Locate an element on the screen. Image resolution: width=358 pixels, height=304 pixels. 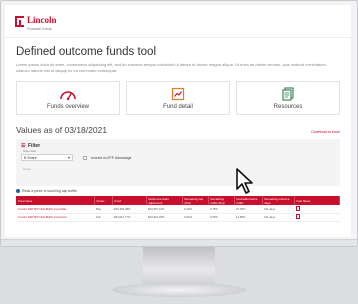
table-cell: 2.29% is located at coordinates (195, 209).